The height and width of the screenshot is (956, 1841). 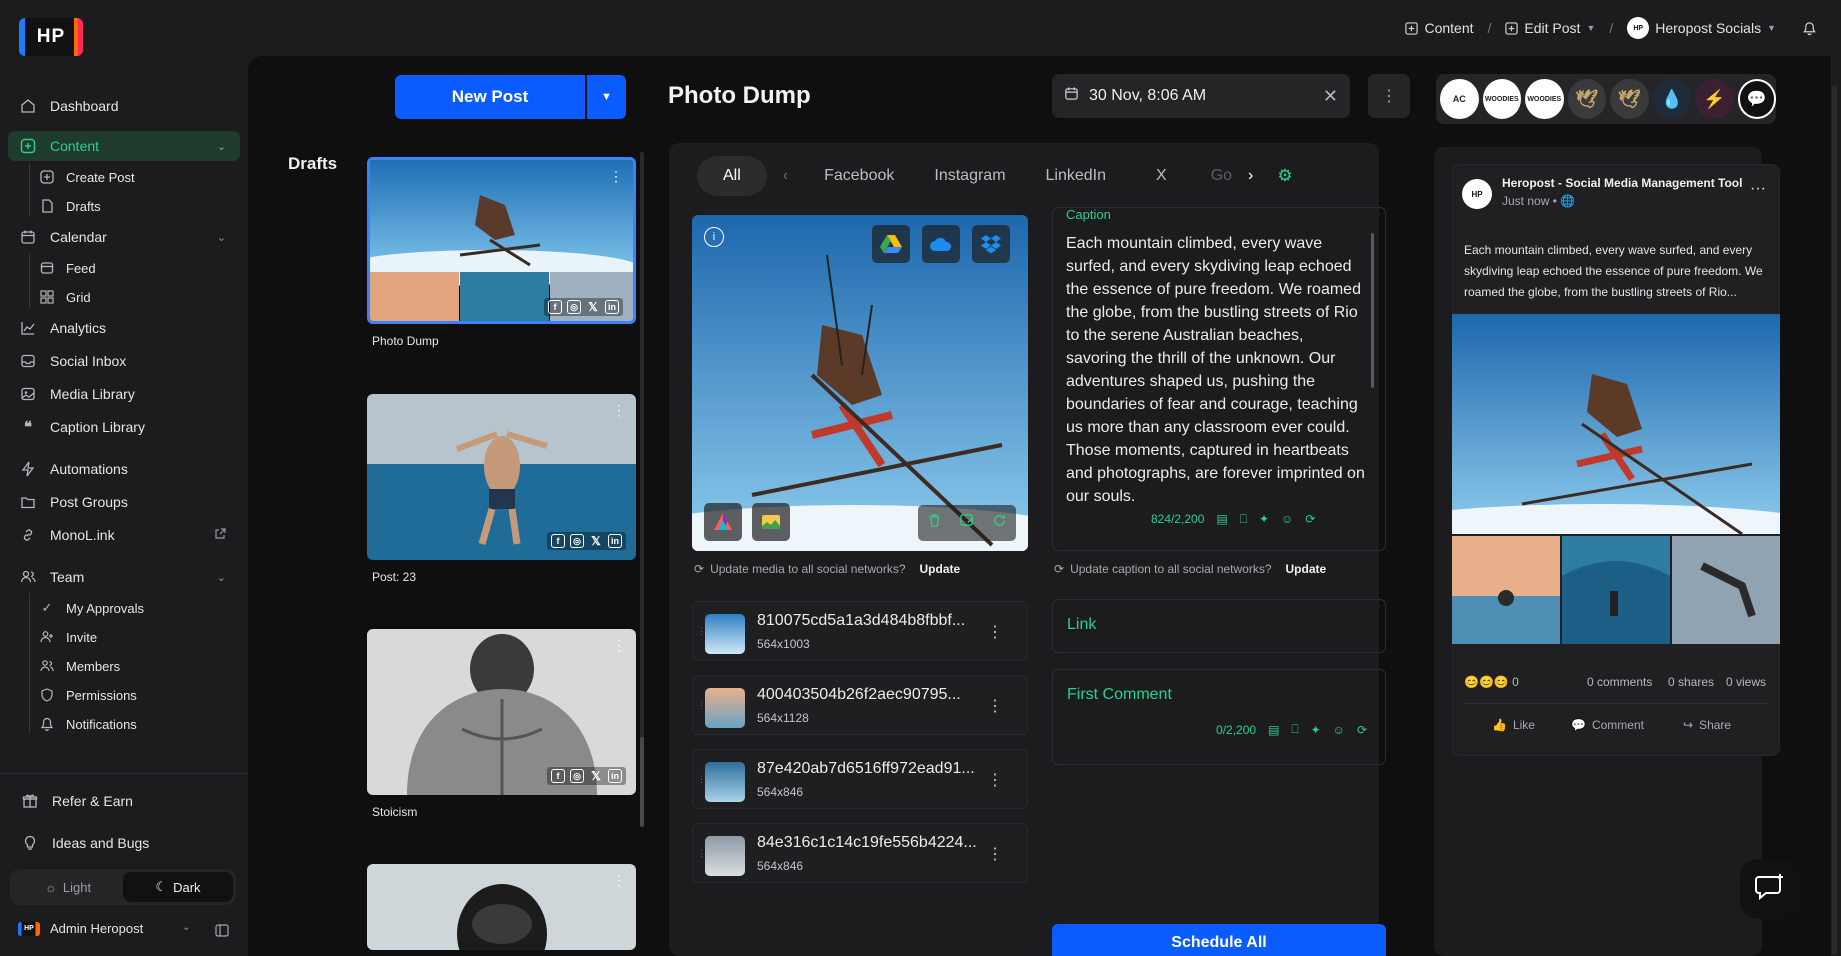 What do you see at coordinates (991, 244) in the screenshot?
I see `dropbox-icon` at bounding box center [991, 244].